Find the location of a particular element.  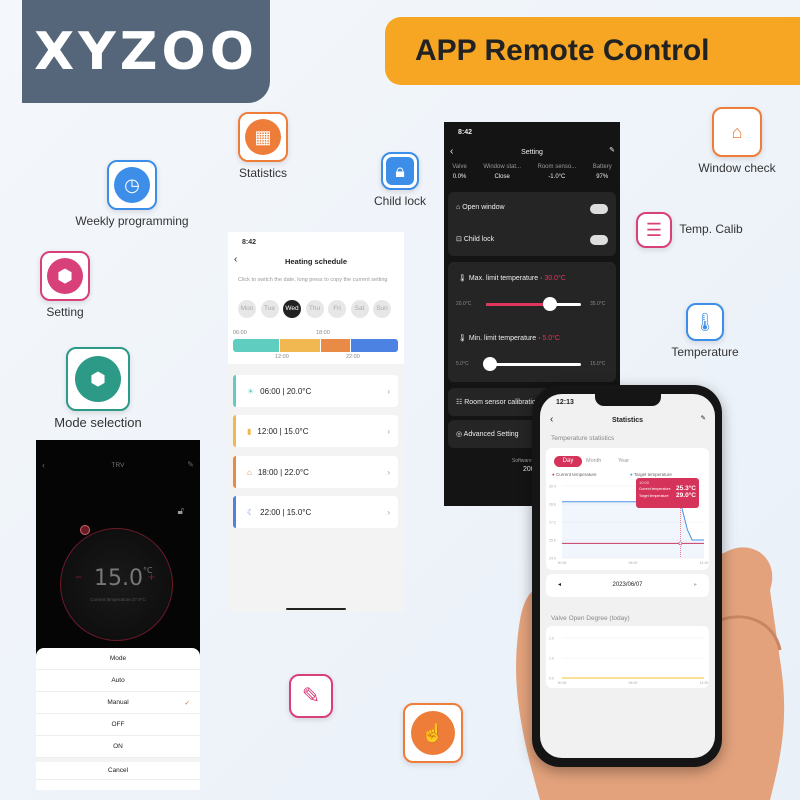

day-wed: Wed is located at coordinates (292, 308).